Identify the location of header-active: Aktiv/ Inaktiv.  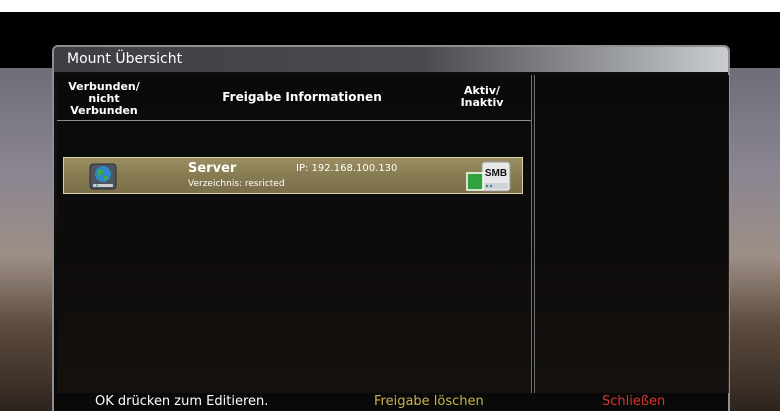
(482, 96).